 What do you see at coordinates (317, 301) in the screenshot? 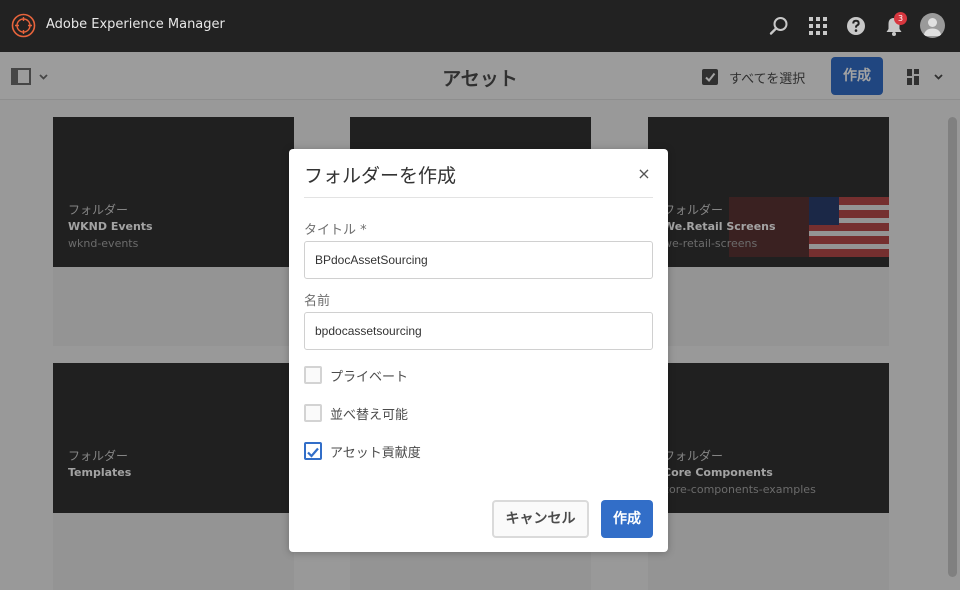
I see `name-field-label: 名前` at bounding box center [317, 301].